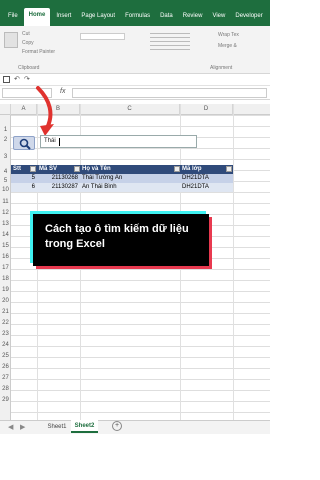 The width and height of the screenshot is (320, 480). What do you see at coordinates (59, 142) in the screenshot?
I see `text-cursor` at bounding box center [59, 142].